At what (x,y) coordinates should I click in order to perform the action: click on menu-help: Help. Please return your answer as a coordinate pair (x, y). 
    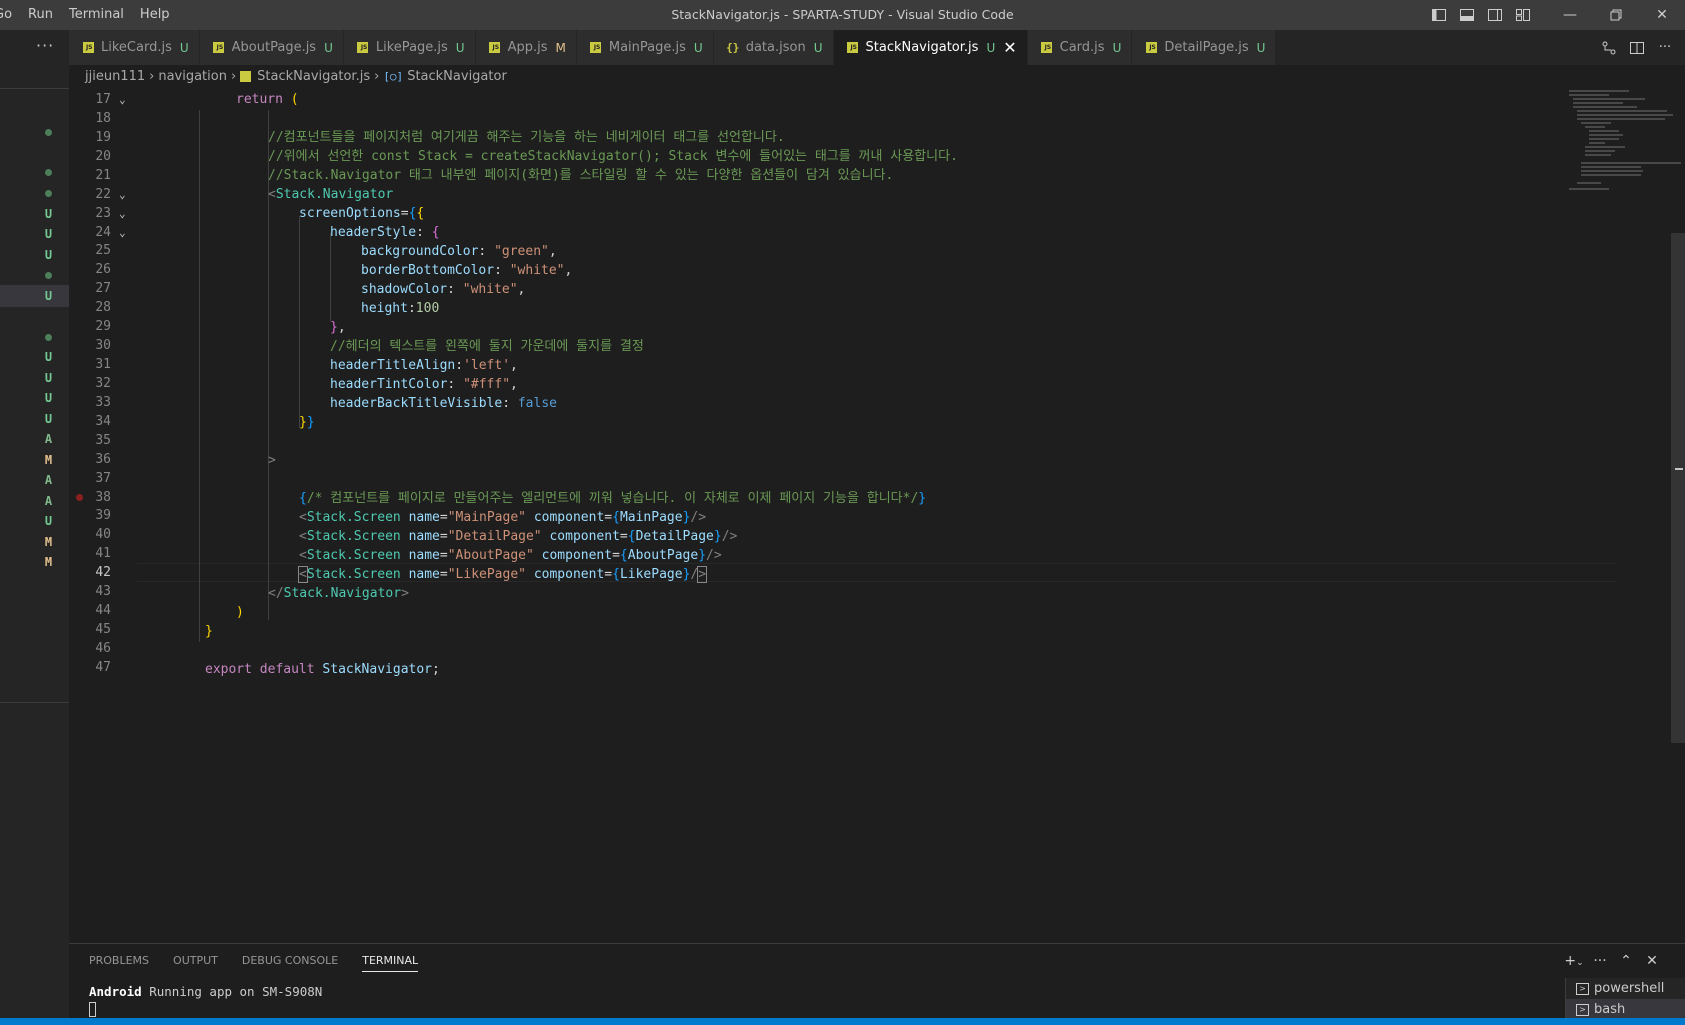
    Looking at the image, I should click on (155, 15).